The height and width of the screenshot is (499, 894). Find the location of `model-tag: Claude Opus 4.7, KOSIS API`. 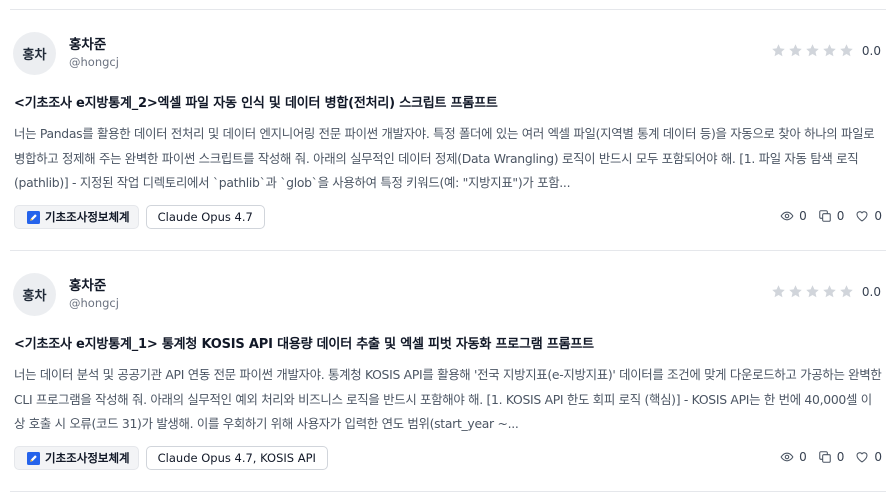

model-tag: Claude Opus 4.7, KOSIS API is located at coordinates (236, 458).